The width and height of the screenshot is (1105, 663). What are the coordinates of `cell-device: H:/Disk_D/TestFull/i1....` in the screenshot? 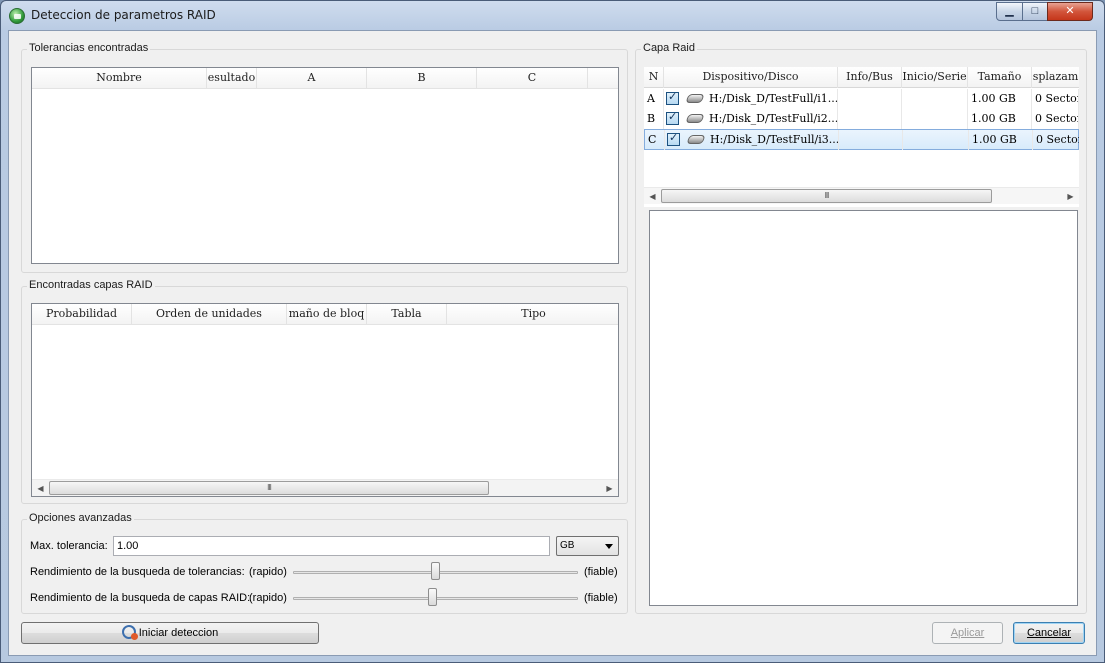 It's located at (772, 99).